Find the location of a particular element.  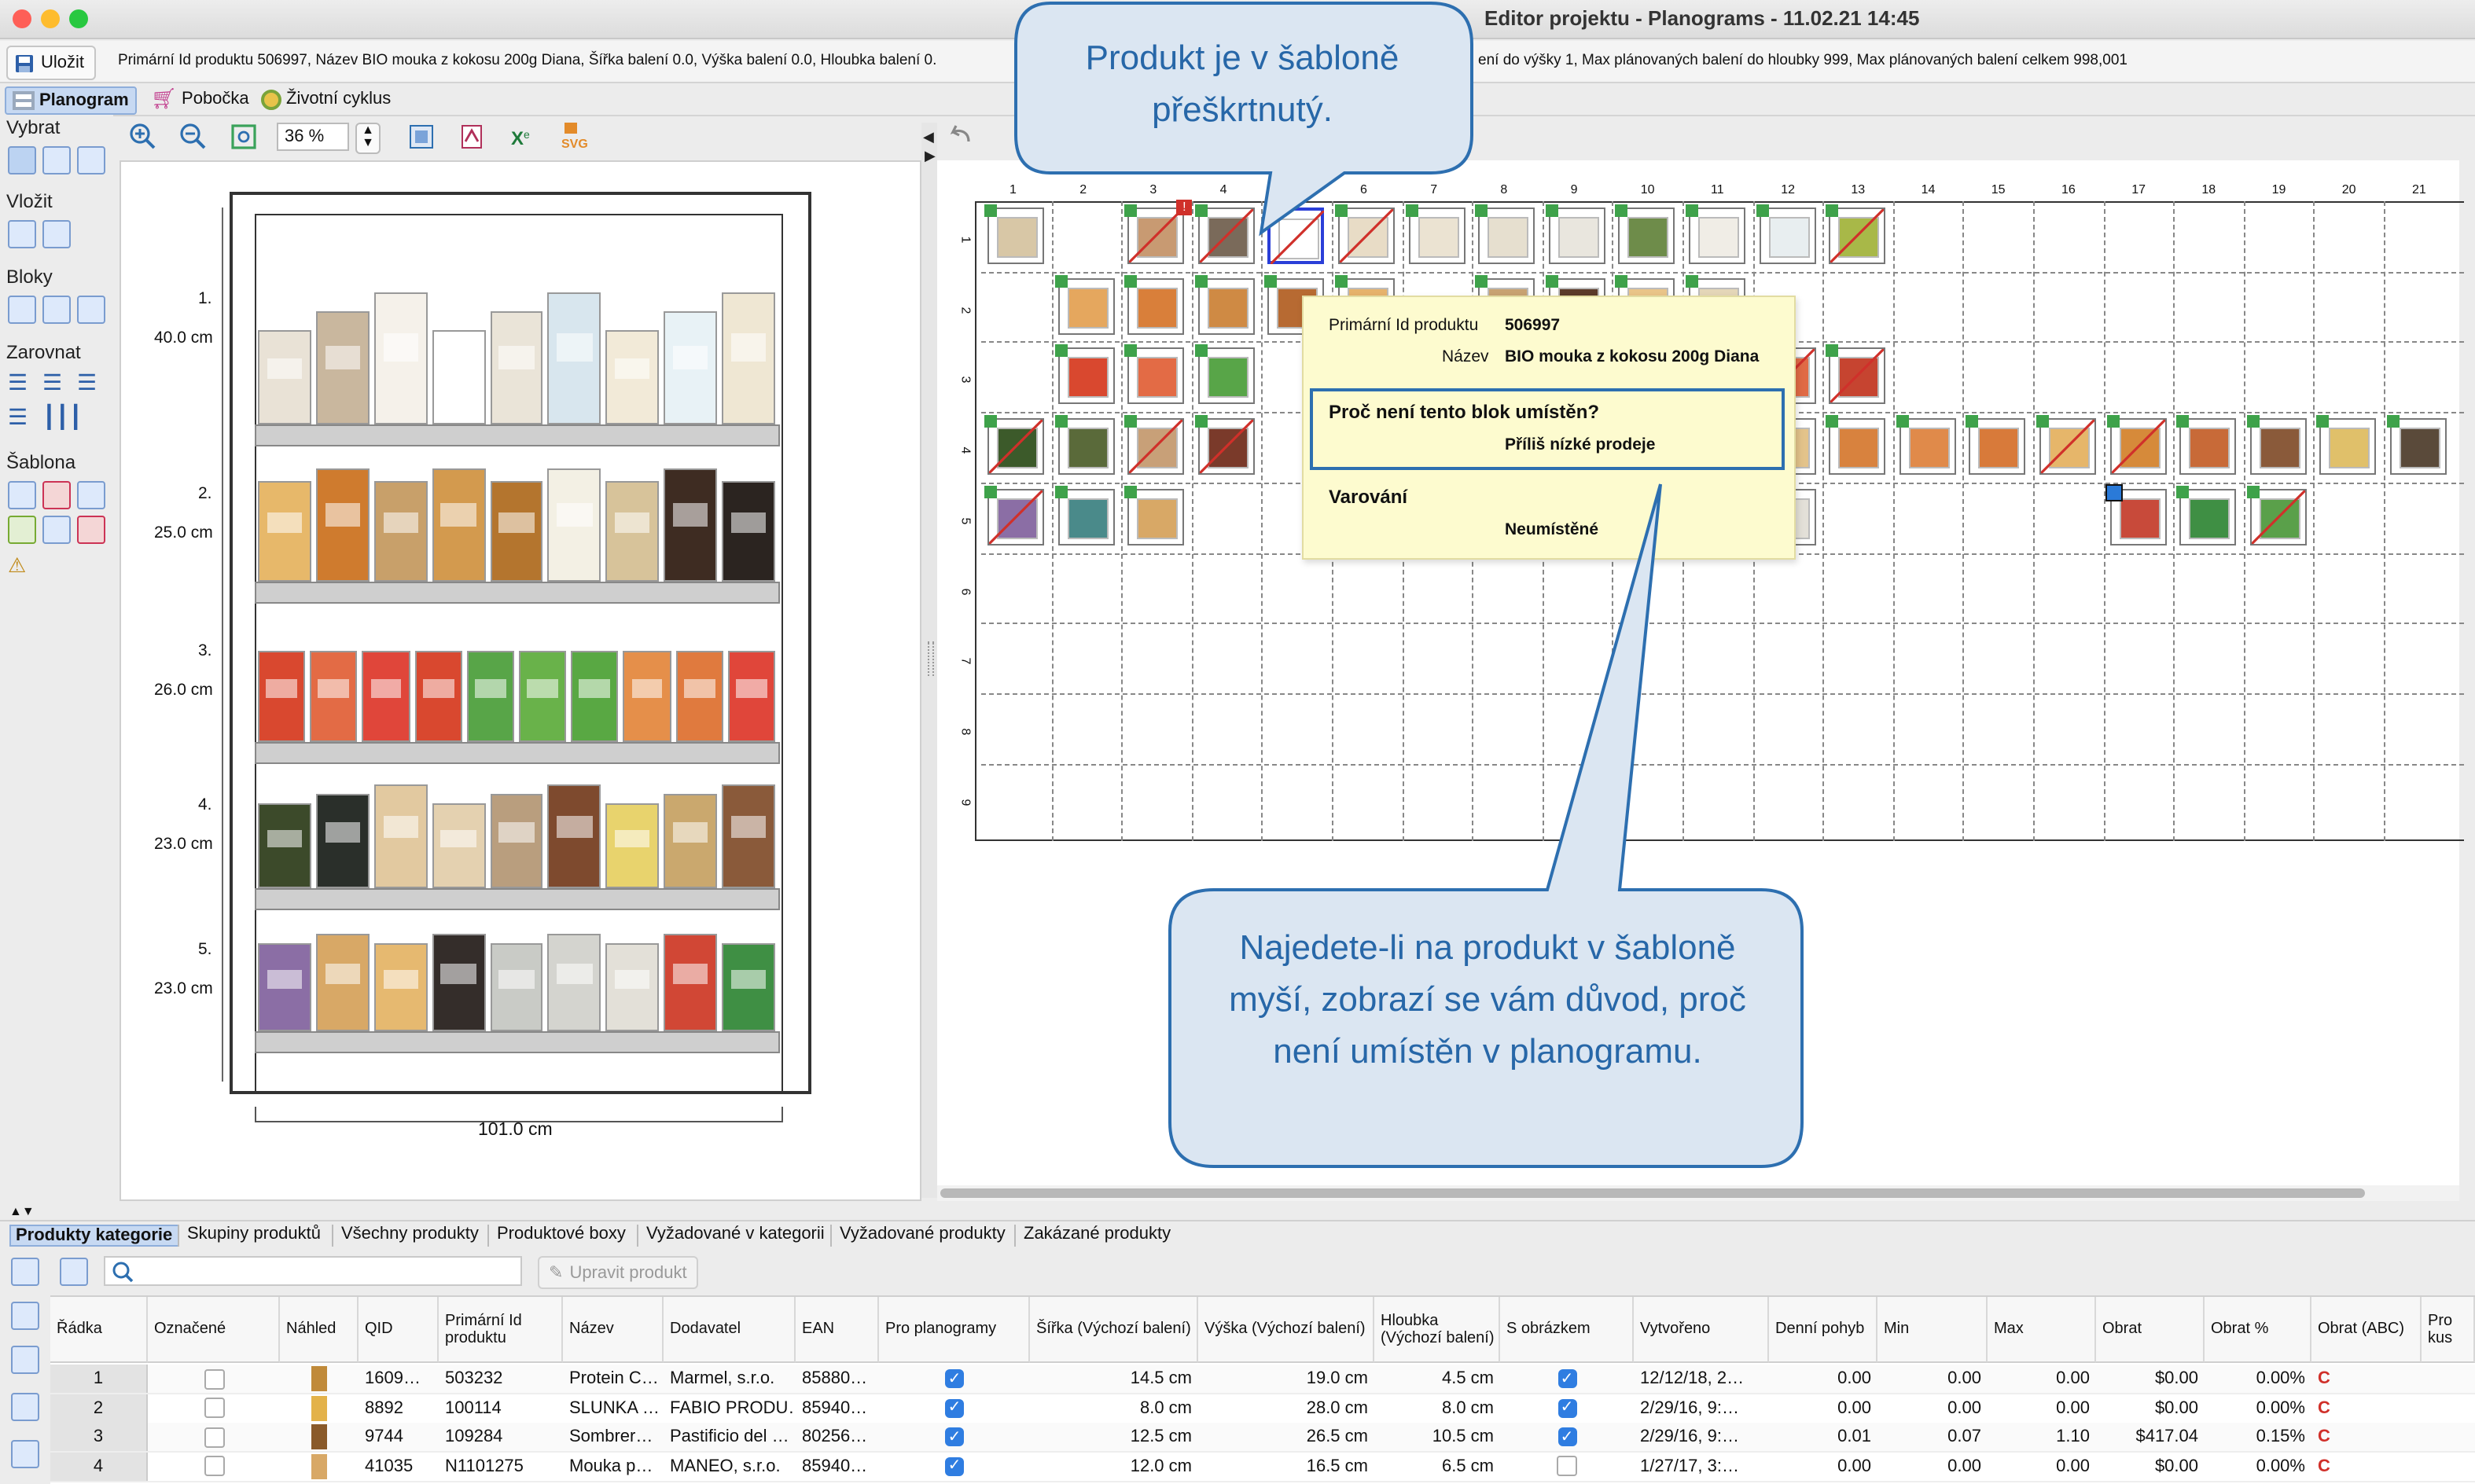

table-header: Šířka (Výchozí balení) is located at coordinates (1114, 1330).